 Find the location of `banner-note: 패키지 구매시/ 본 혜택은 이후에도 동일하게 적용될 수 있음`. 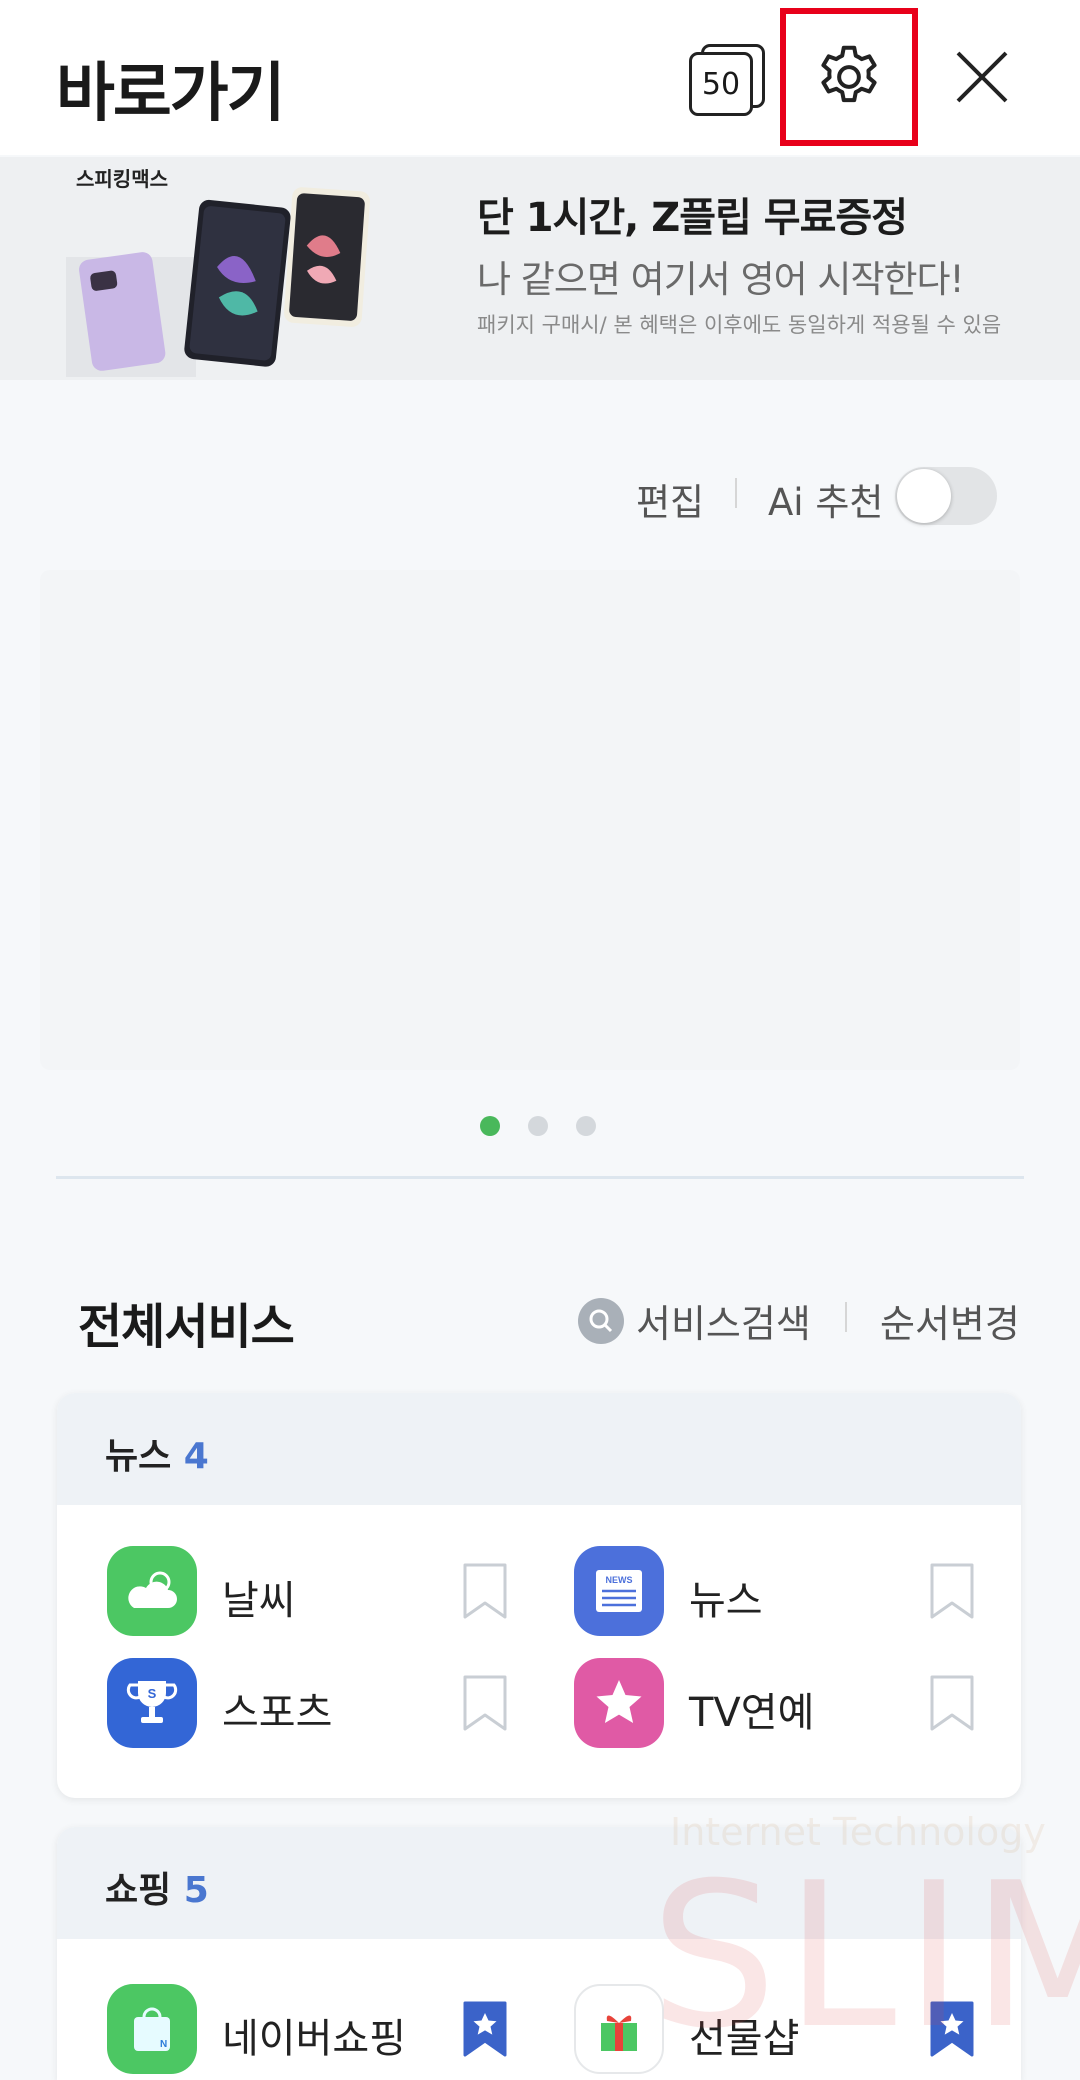

banner-note: 패키지 구매시/ 본 혜택은 이후에도 동일하게 적용될 수 있음 is located at coordinates (739, 325).